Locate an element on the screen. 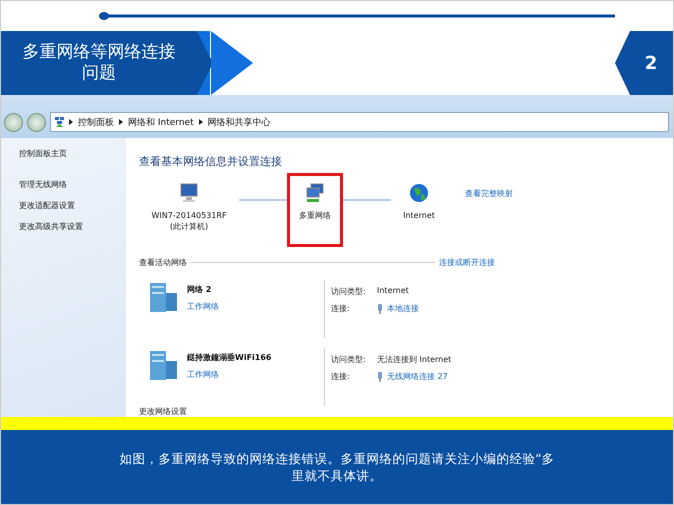 Image resolution: width=674 pixels, height=505 pixels. network-computers-icon is located at coordinates (315, 193).